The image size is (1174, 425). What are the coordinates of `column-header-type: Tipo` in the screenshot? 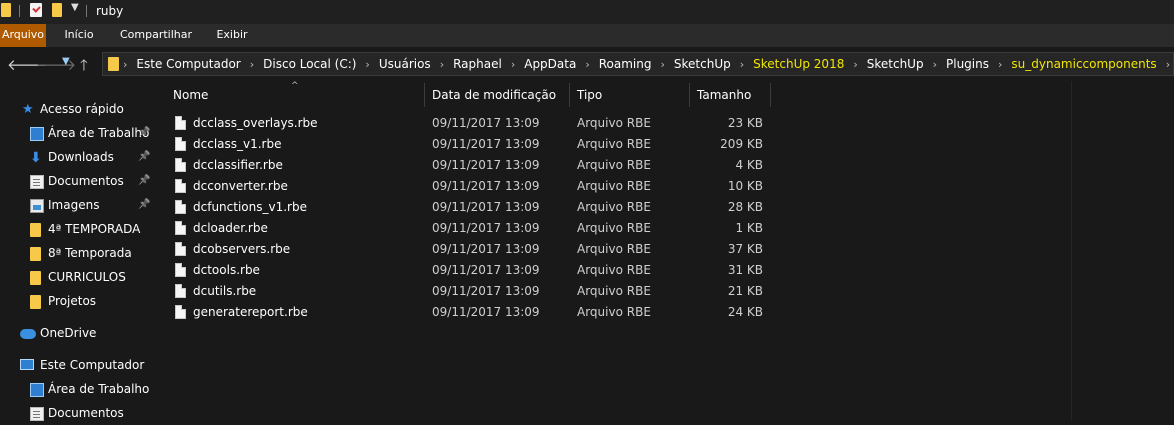 It's located at (589, 95).